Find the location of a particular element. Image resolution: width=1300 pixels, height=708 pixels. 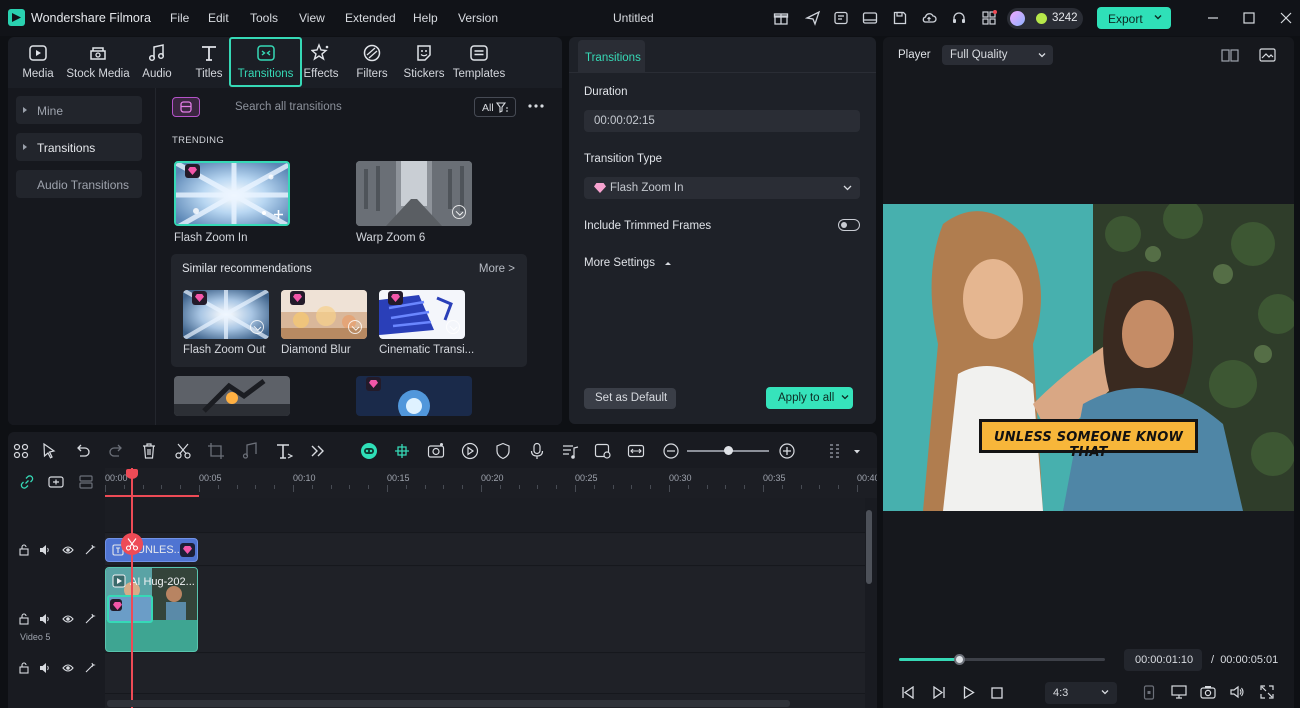

progress-knob is located at coordinates (959, 659).